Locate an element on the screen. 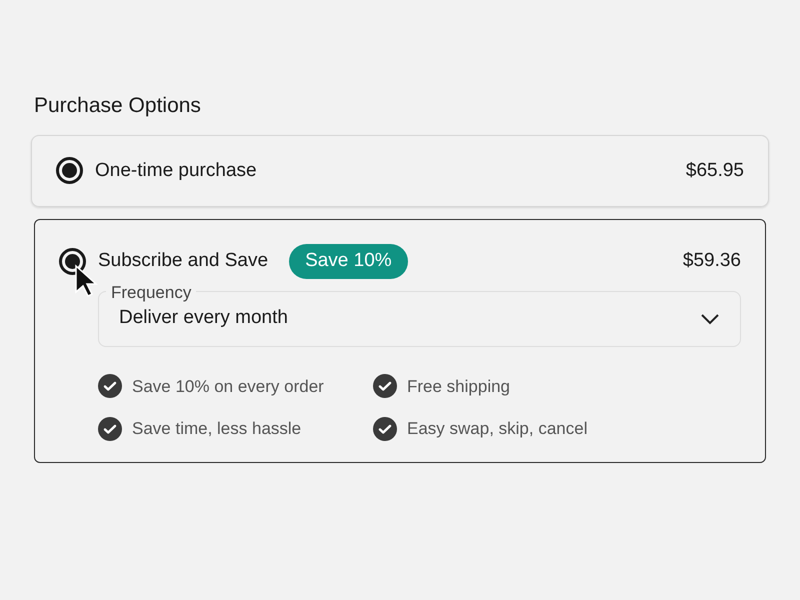 Image resolution: width=800 pixels, height=600 pixels. option-label: One-time purchase is located at coordinates (176, 170).